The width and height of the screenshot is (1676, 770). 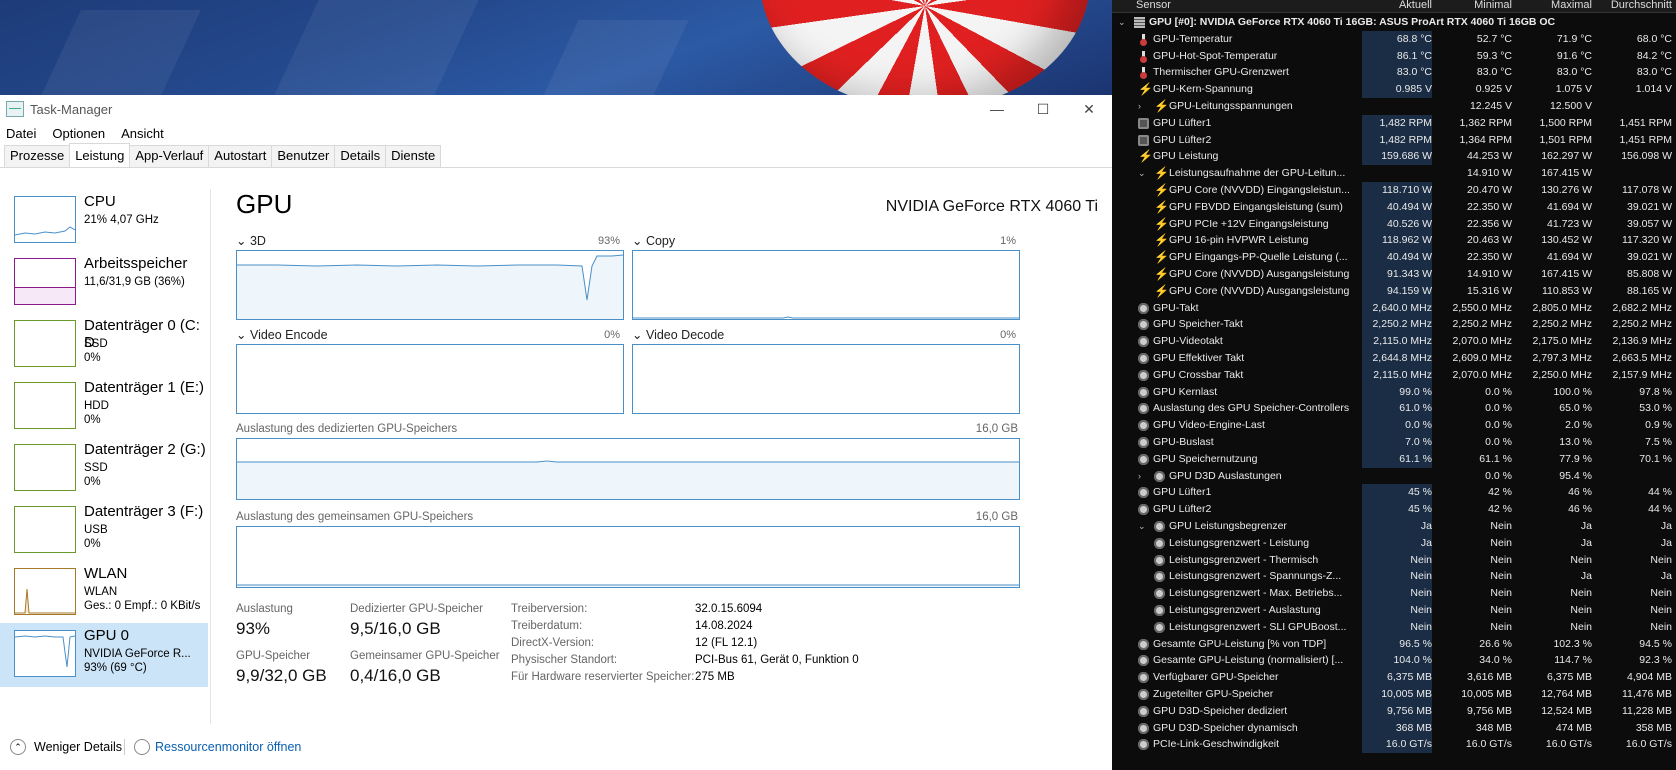 I want to click on sensor-row: GPU Lüfter2 45 % 42 % 46 % 44 %, so click(x=1394, y=510).